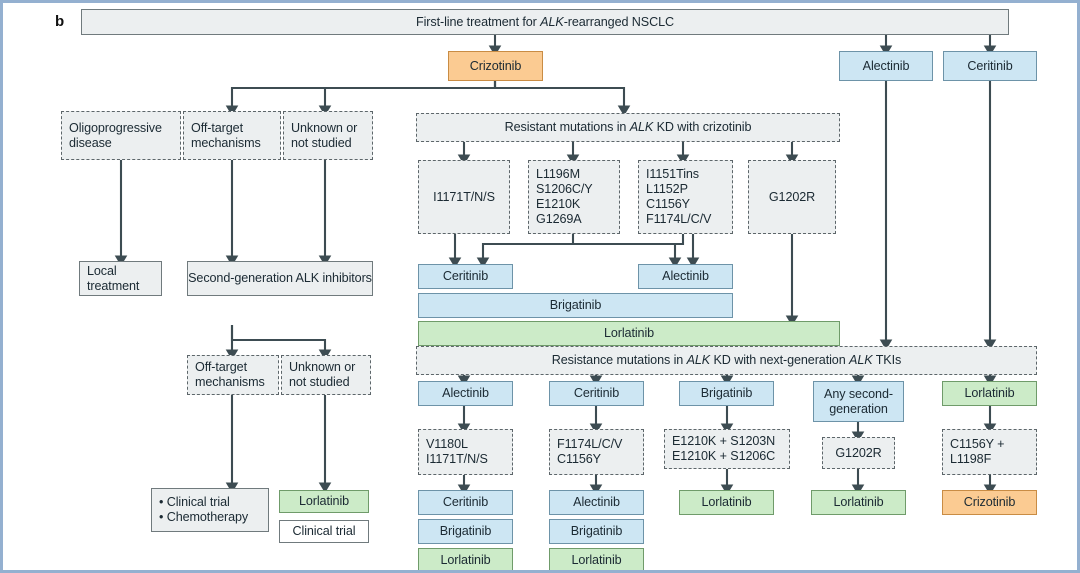  Describe the element at coordinates (858, 453) in the screenshot. I see `nextgen-mutations-any-second-generation: G1202R` at that location.